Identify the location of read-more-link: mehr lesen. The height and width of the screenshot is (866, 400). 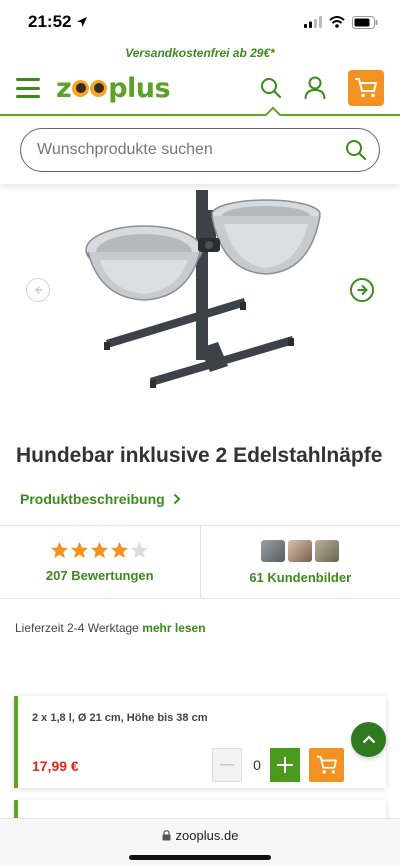
(173, 628).